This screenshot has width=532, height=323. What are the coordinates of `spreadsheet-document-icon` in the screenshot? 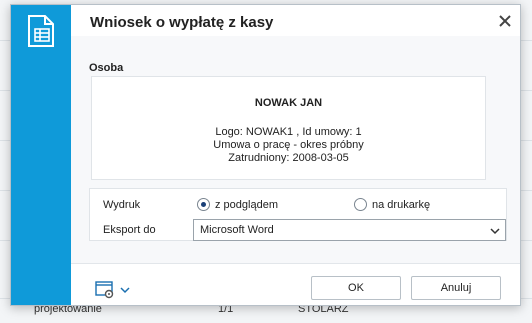 It's located at (41, 31).